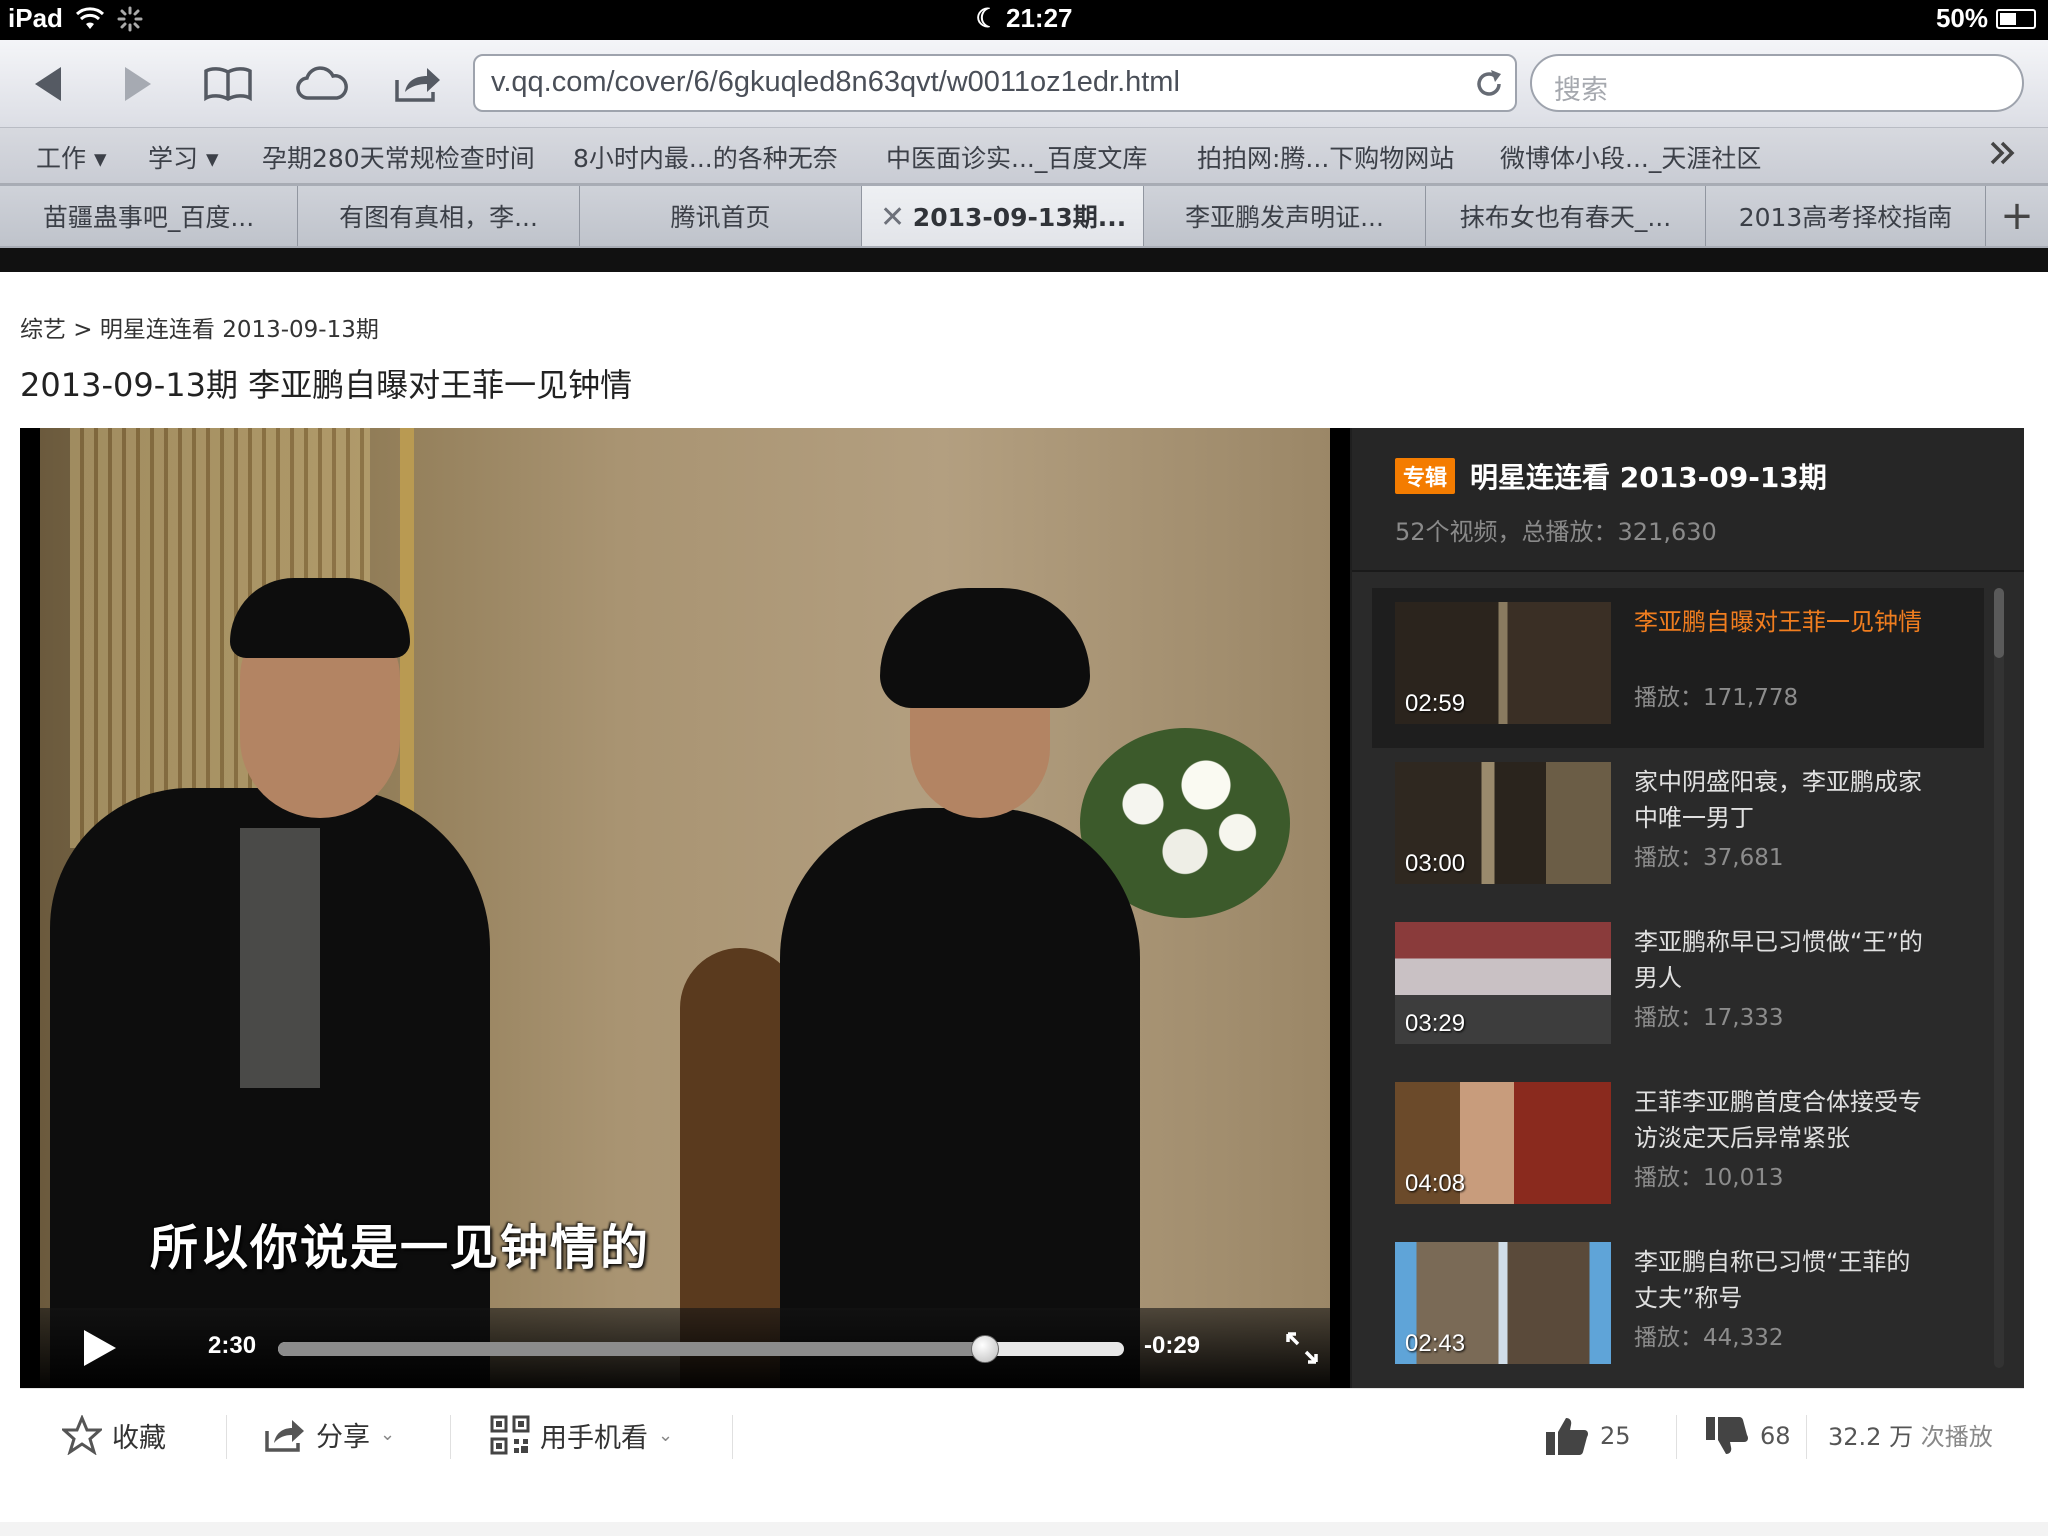 Image resolution: width=2048 pixels, height=1536 pixels. Describe the element at coordinates (1022, 1434) in the screenshot. I see `video-action-bar: 收藏 分享 ⌄ 用手机看 ⌄ 25 68 32.2 万 次播放` at that location.